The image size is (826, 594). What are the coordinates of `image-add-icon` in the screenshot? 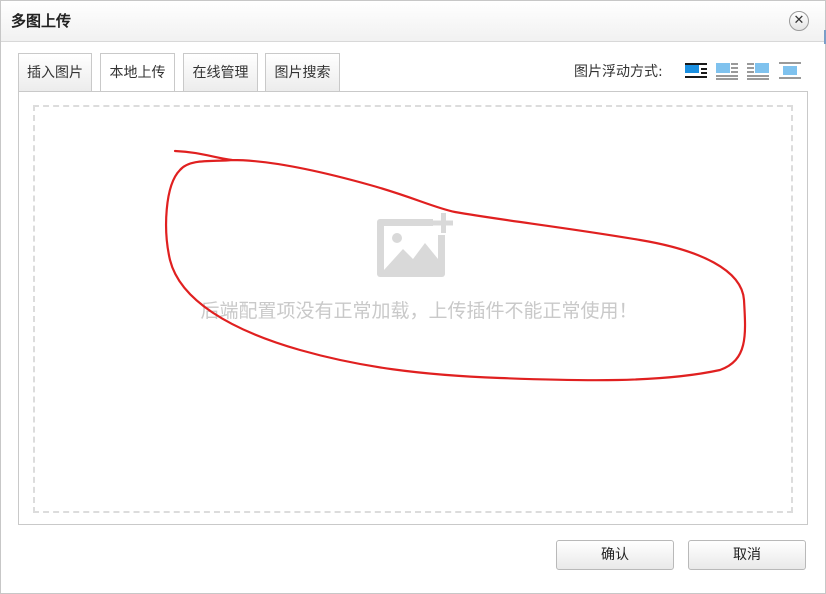 It's located at (417, 244).